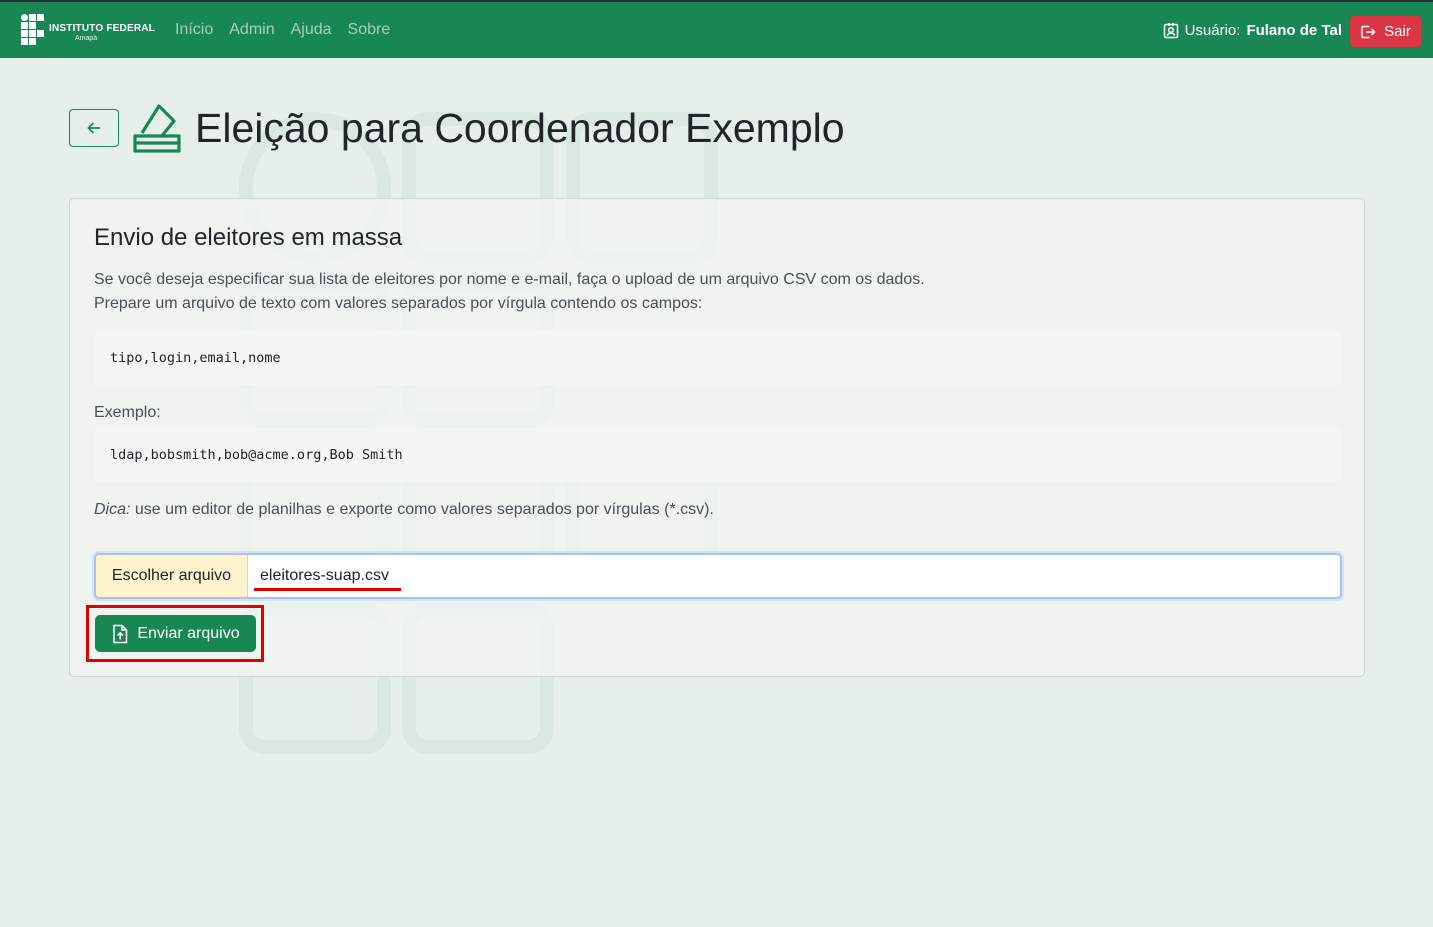  What do you see at coordinates (1368, 31) in the screenshot?
I see `logout-icon` at bounding box center [1368, 31].